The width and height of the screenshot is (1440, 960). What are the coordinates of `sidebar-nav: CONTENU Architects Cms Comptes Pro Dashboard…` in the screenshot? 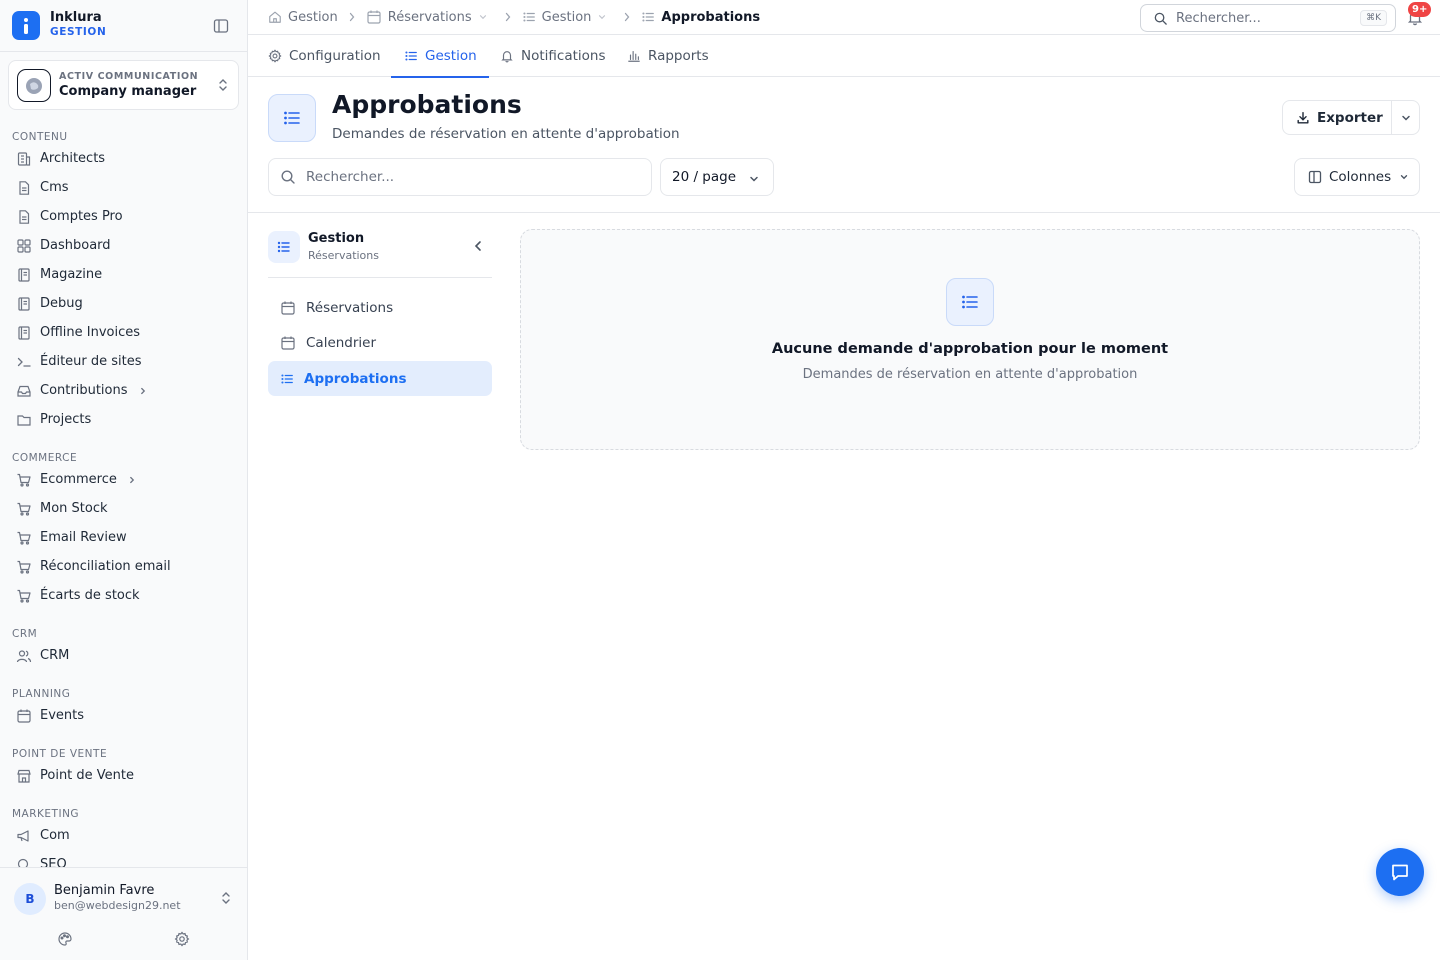 It's located at (123, 493).